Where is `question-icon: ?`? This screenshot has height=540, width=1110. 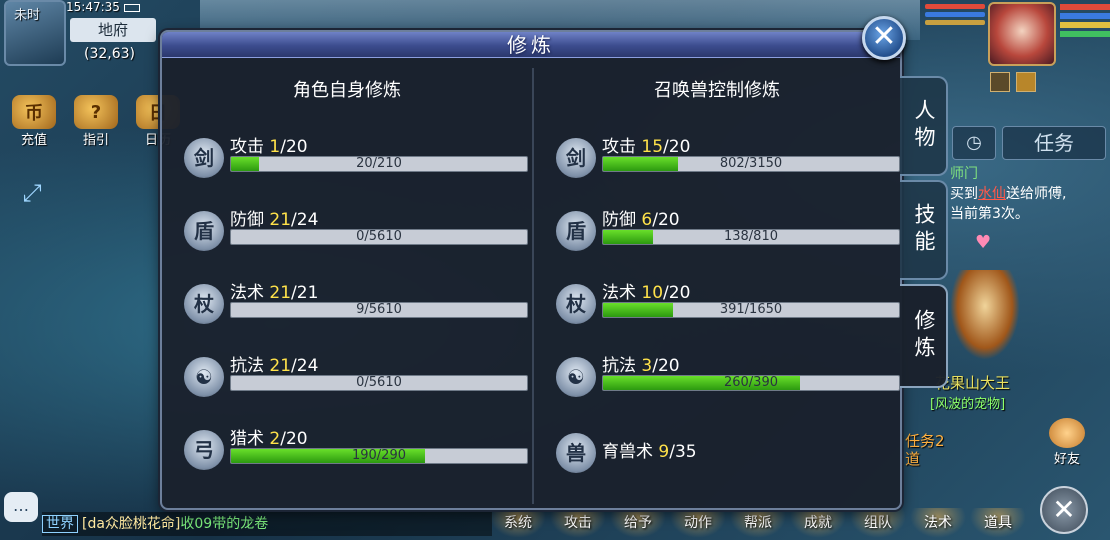
question-icon: ? is located at coordinates (96, 112).